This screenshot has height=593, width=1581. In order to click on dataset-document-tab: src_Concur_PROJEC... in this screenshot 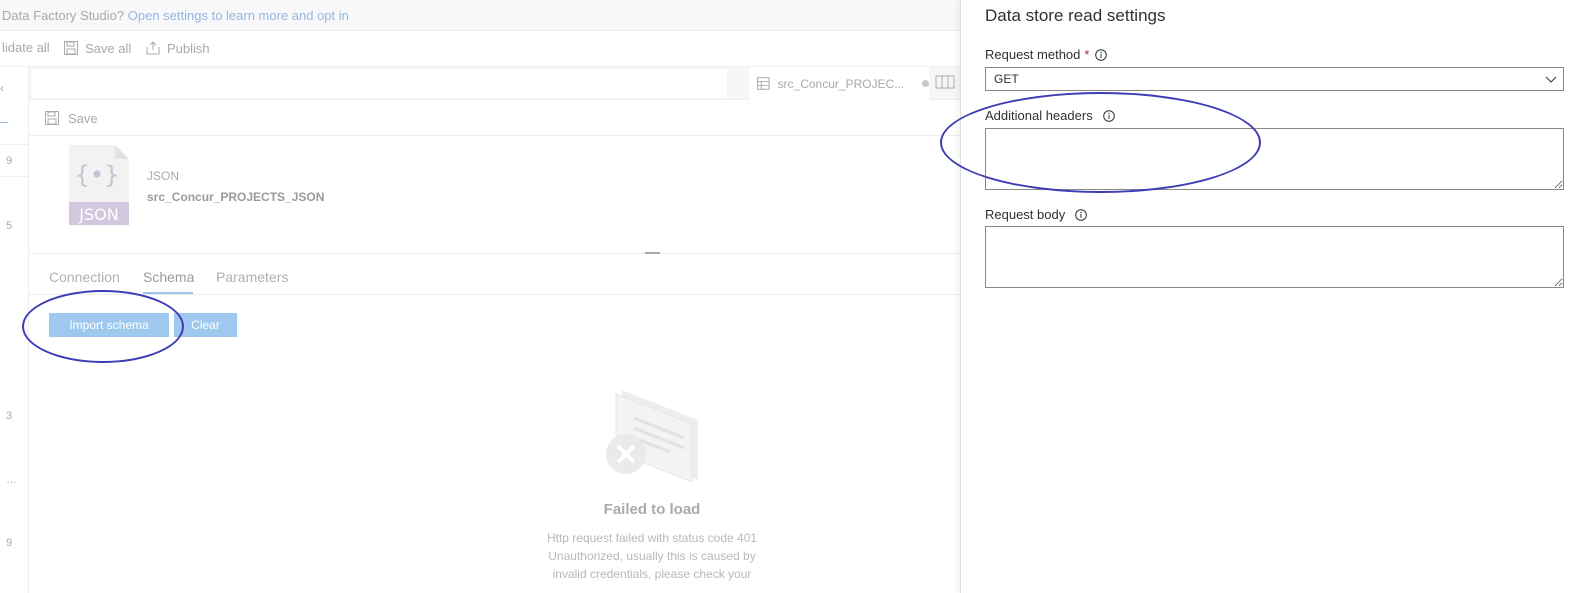, I will do `click(839, 83)`.